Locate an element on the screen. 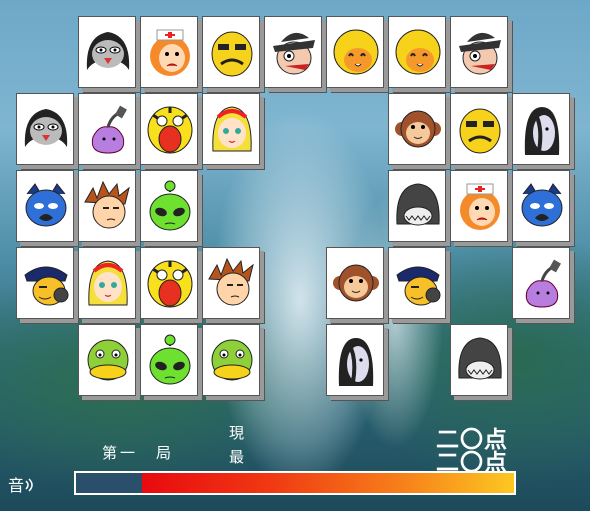 The height and width of the screenshot is (511, 590). time-remaining-fill is located at coordinates (327, 483).